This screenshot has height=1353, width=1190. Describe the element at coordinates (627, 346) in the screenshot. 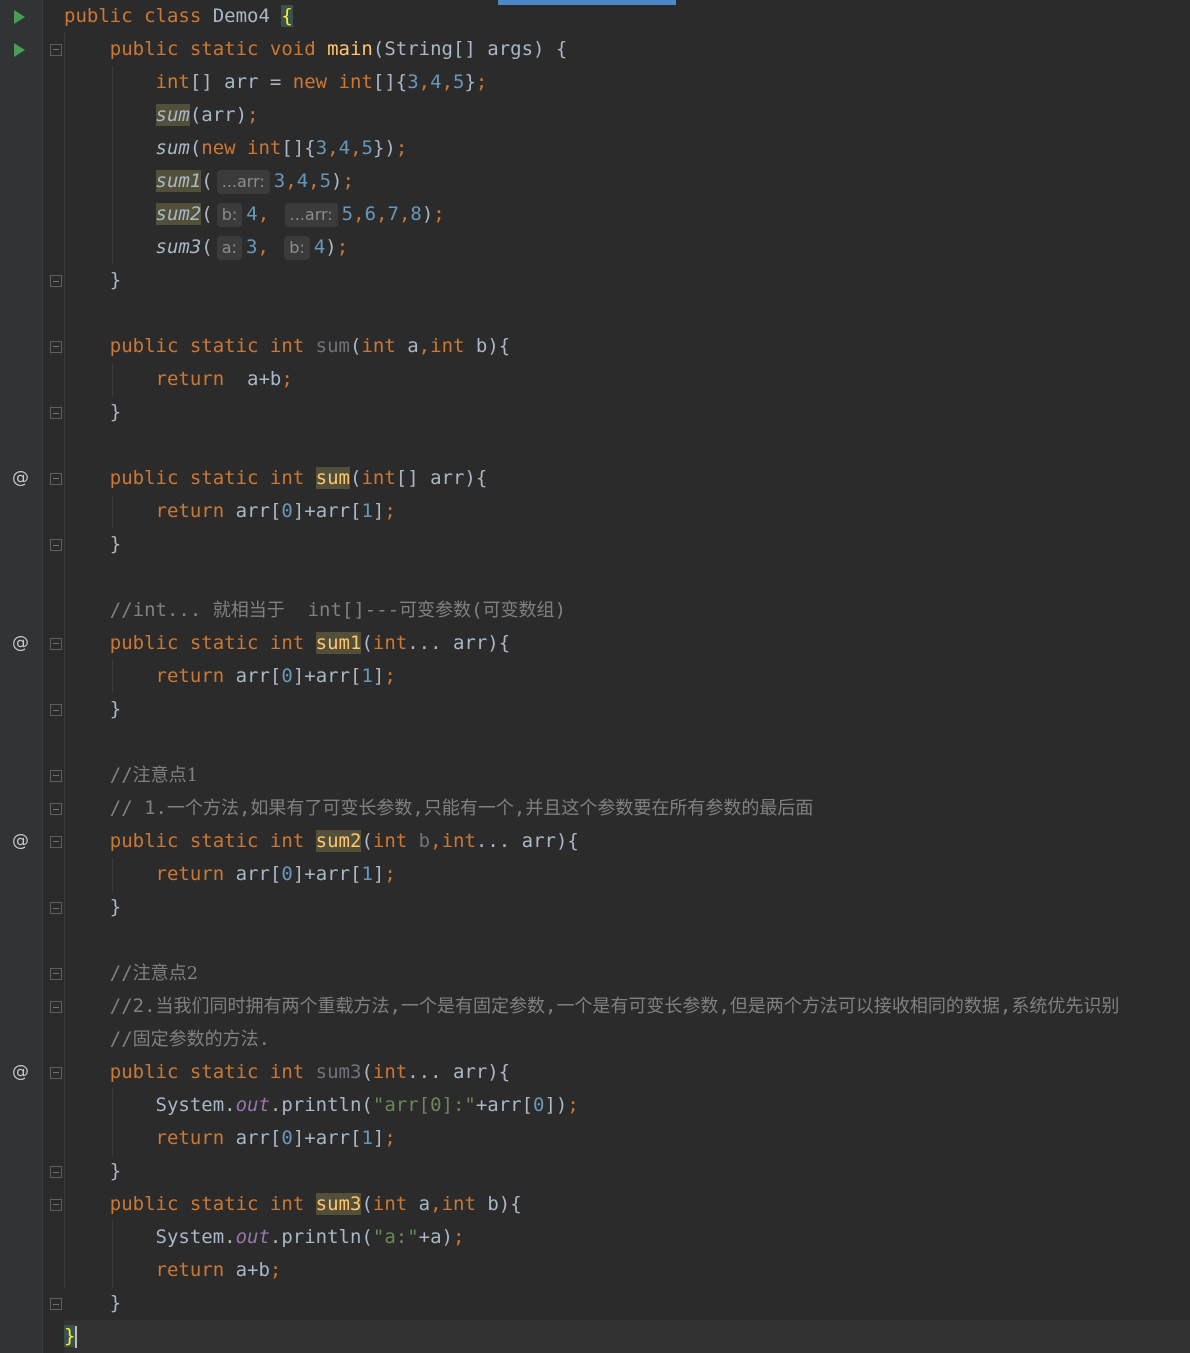

I see `code-line: public static int sum(int a,int b){` at that location.